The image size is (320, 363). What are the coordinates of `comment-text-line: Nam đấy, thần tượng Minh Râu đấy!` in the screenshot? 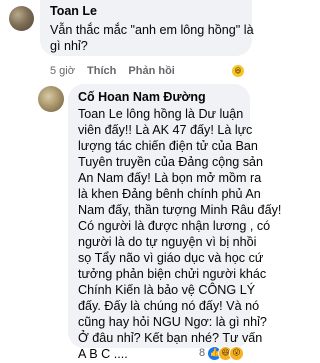 It's located at (180, 210).